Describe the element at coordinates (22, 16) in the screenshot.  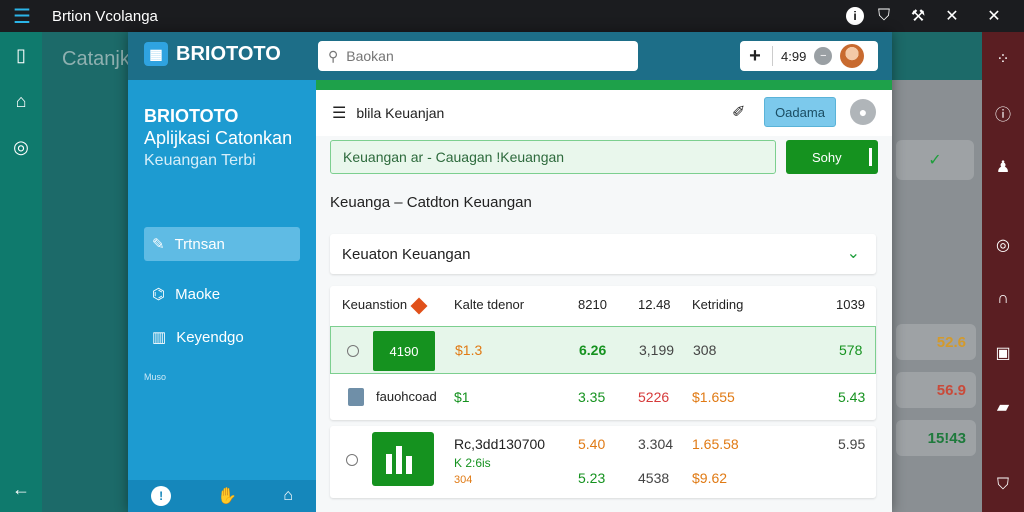
I see `menu-icon: ☰` at that location.